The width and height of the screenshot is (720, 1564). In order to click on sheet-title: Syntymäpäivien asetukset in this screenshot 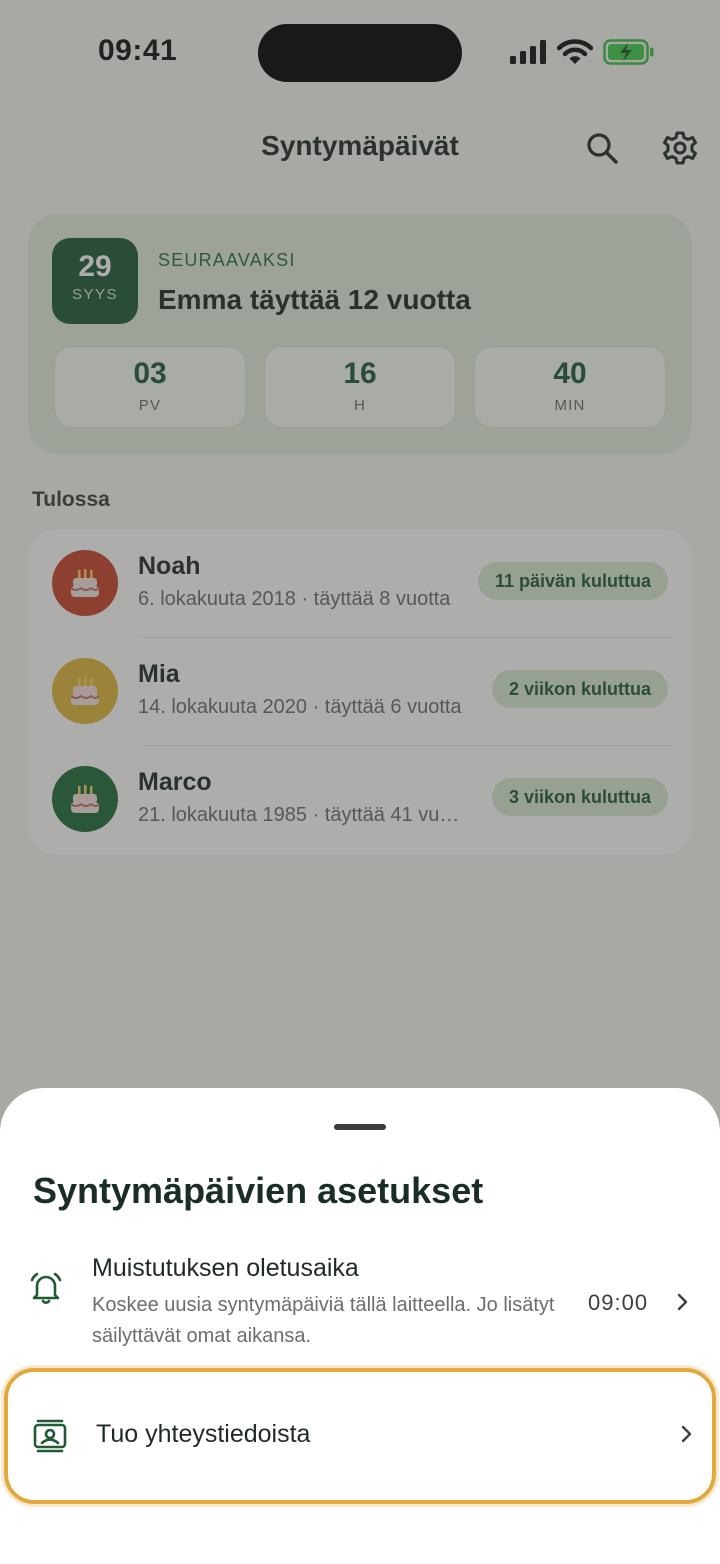, I will do `click(258, 1190)`.